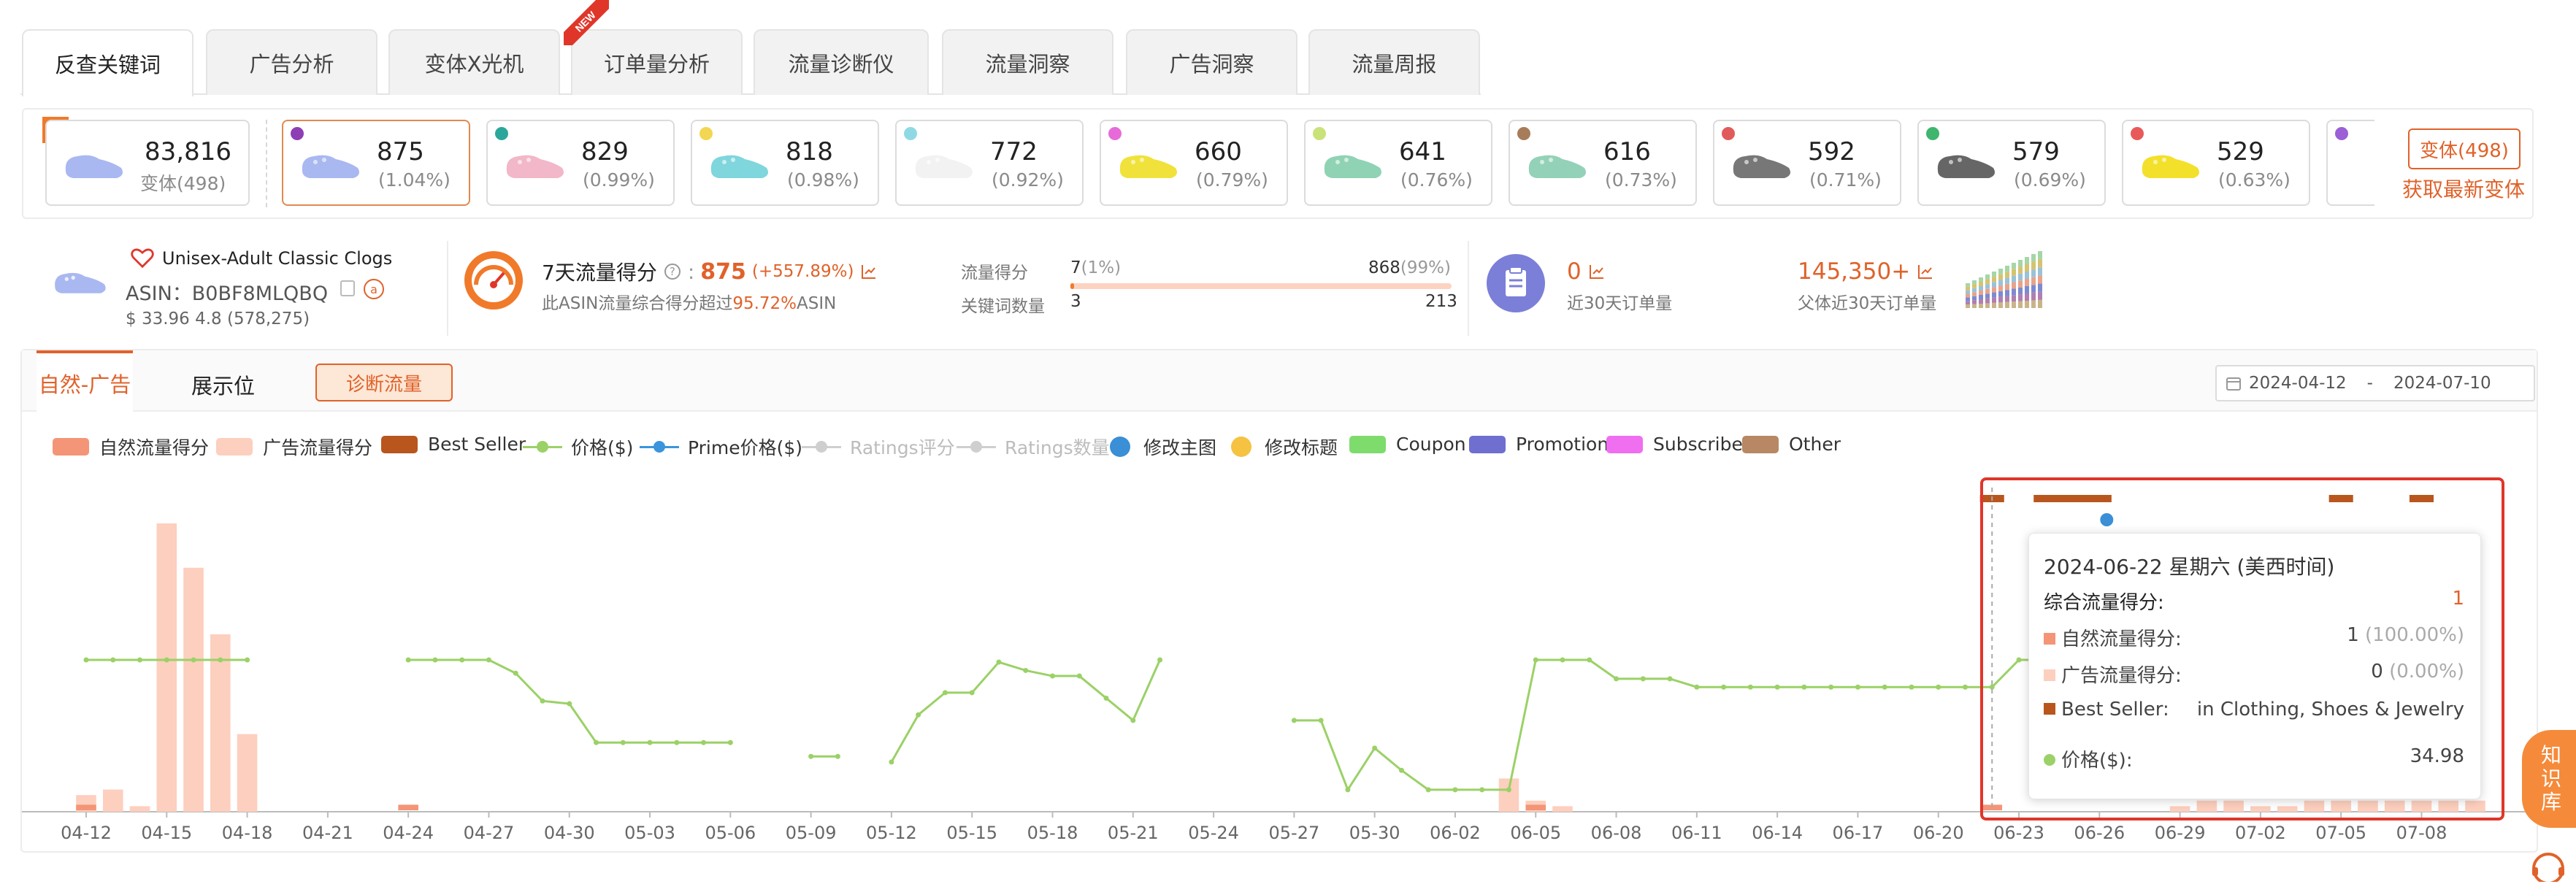 This screenshot has height=884, width=2576. I want to click on headset-icon, so click(2548, 865).